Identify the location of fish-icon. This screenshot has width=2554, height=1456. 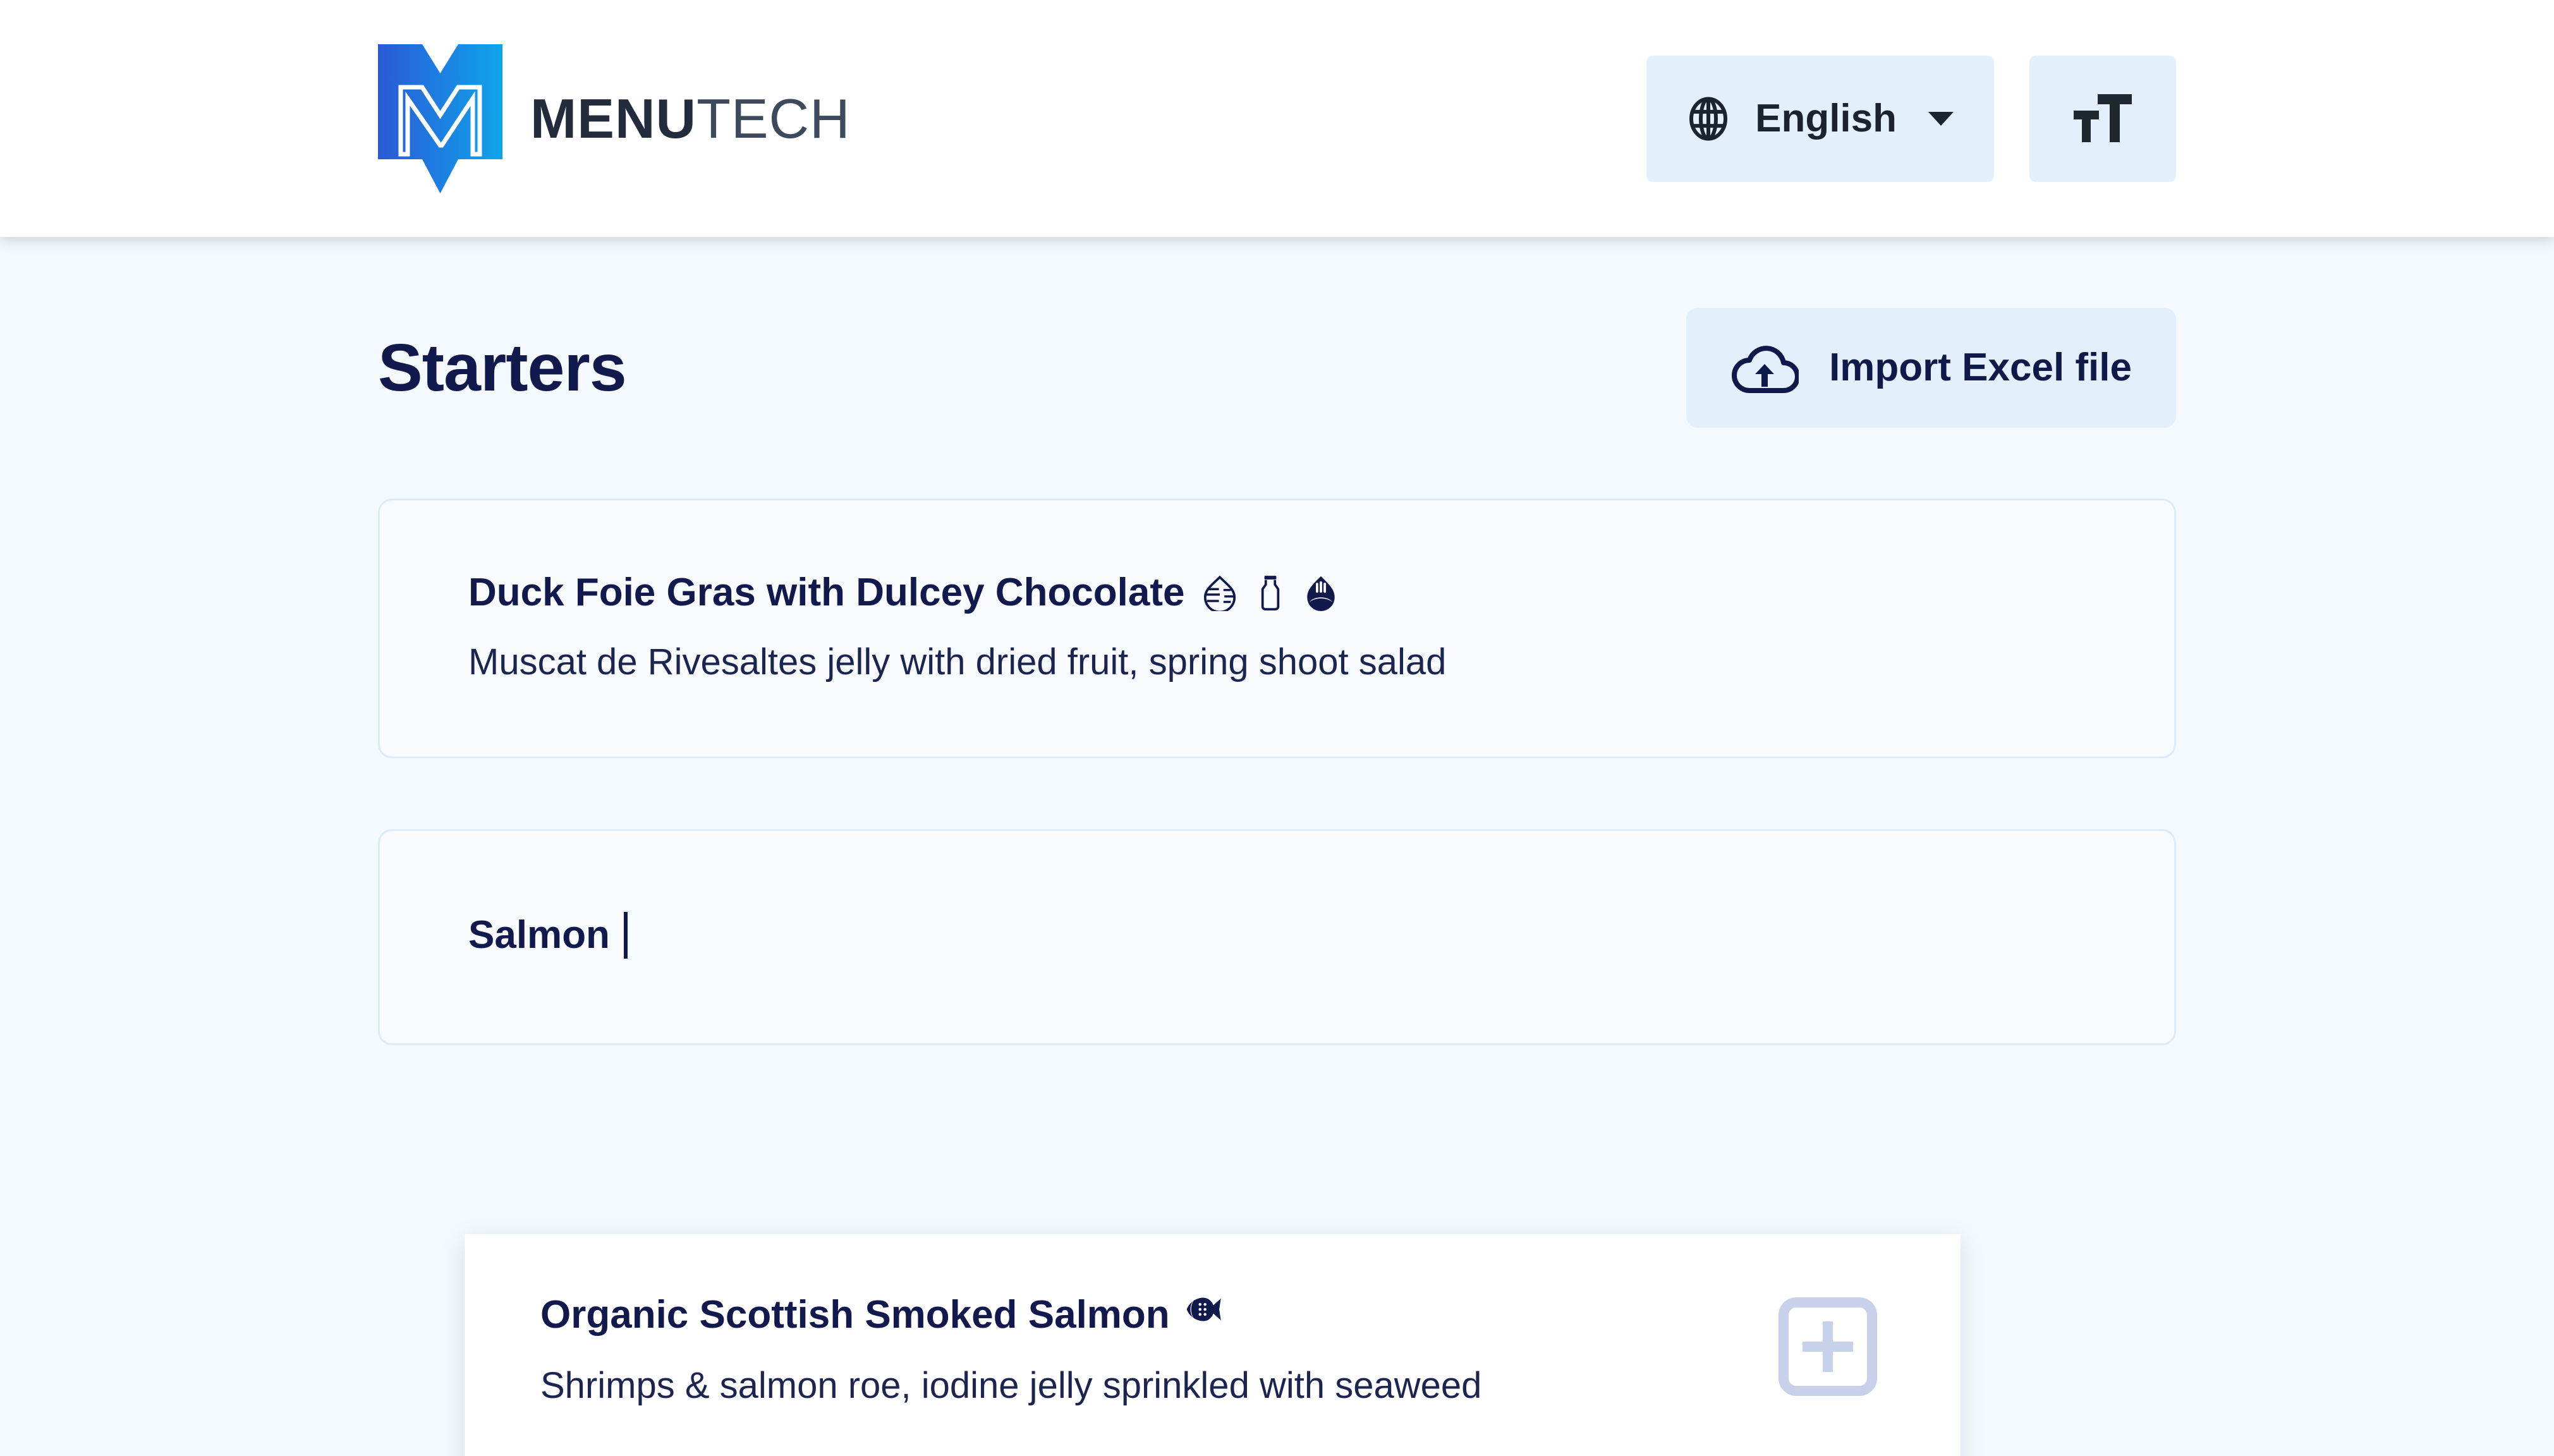
(1204, 1315).